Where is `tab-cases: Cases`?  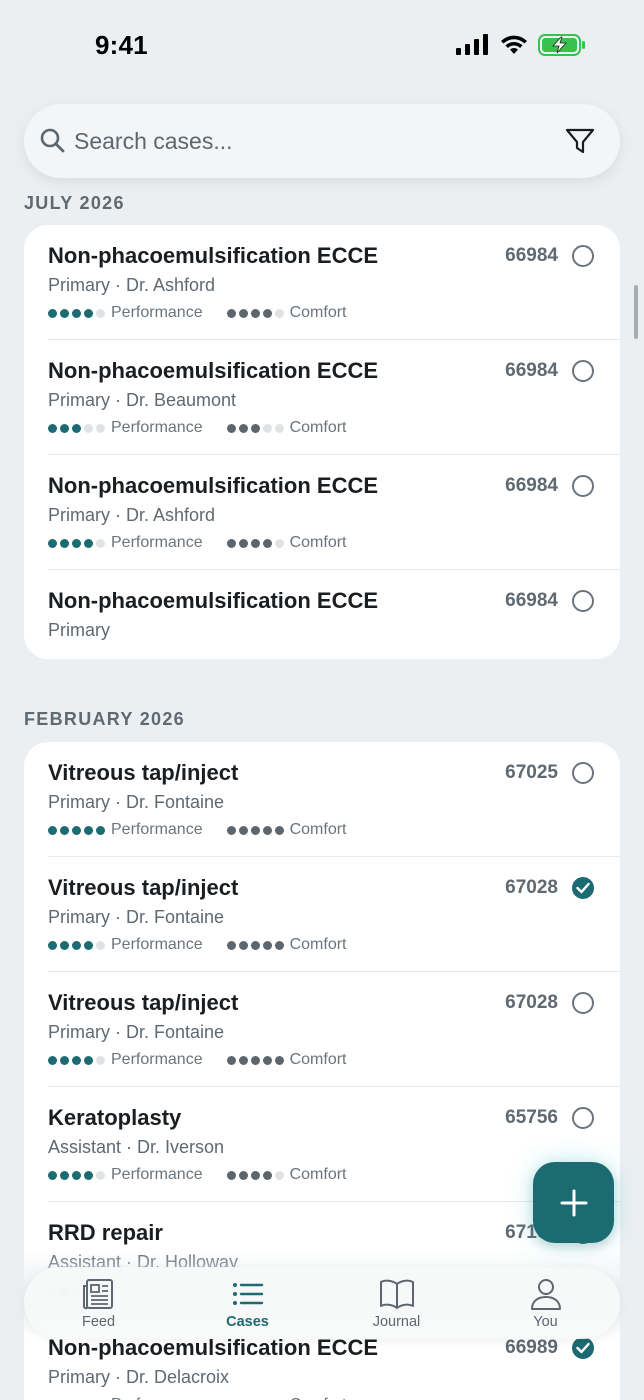
tab-cases: Cases is located at coordinates (247, 1303).